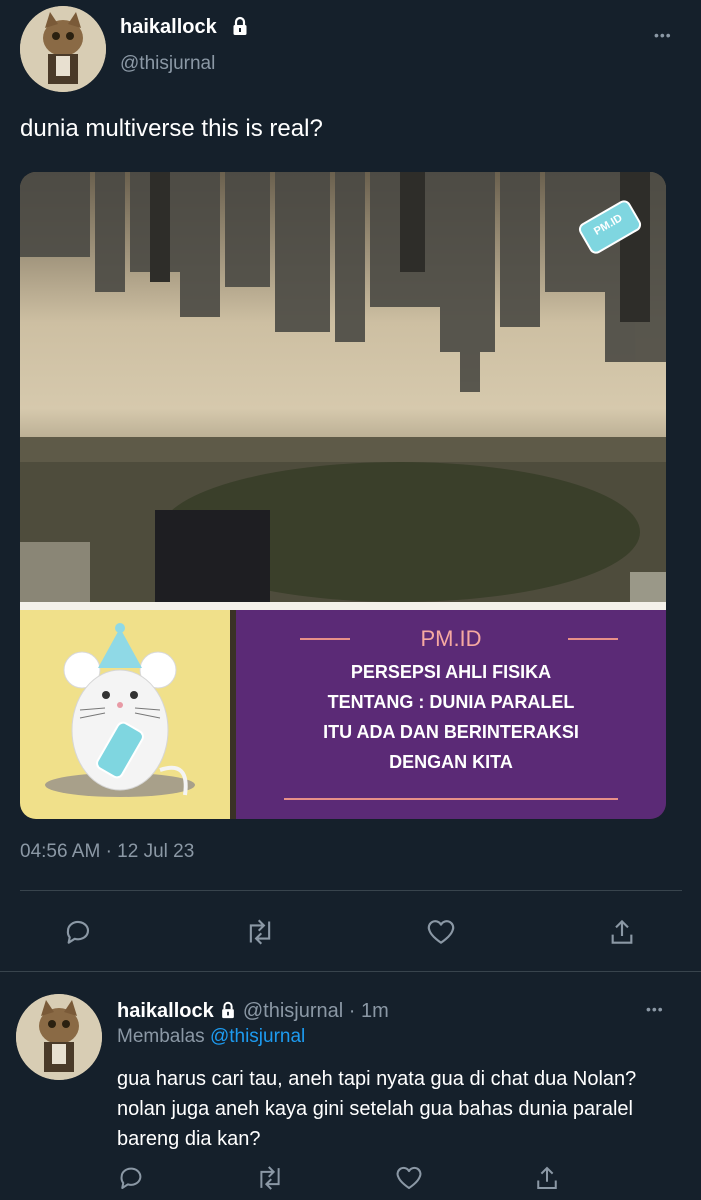  I want to click on date-text: 12 Jul 23, so click(155, 851).